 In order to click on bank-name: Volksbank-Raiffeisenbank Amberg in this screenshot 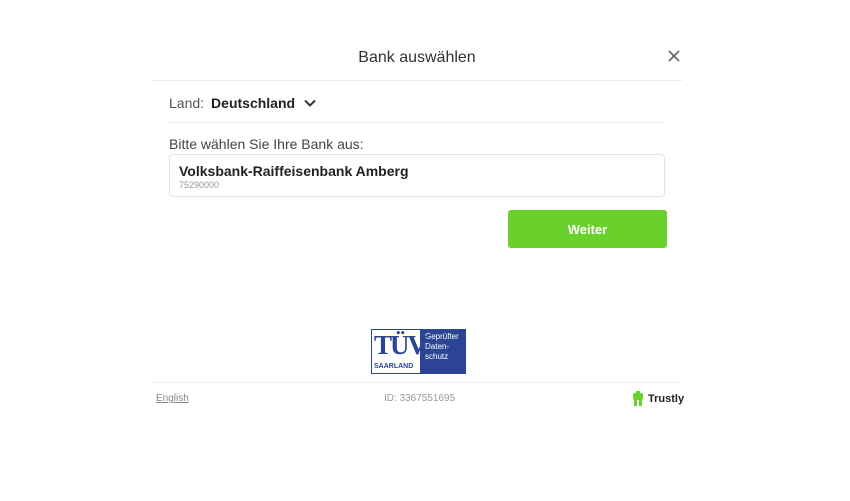, I will do `click(294, 171)`.